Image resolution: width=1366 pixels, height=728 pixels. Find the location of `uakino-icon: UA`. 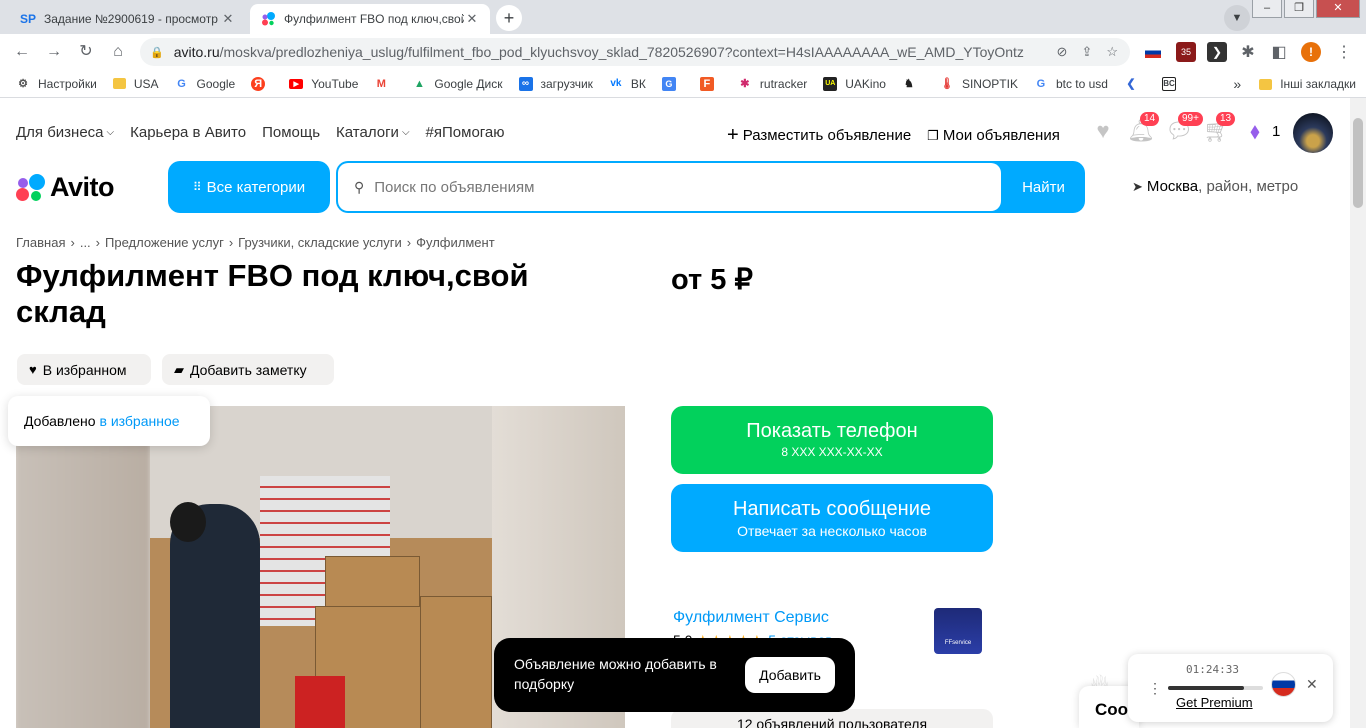

uakino-icon: UA is located at coordinates (830, 83).